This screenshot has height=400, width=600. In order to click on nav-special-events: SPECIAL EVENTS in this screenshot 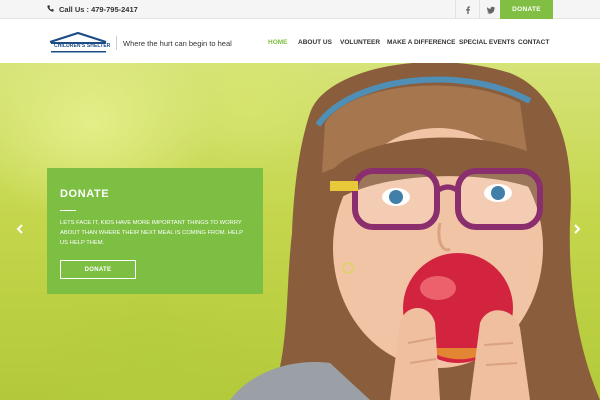, I will do `click(487, 42)`.